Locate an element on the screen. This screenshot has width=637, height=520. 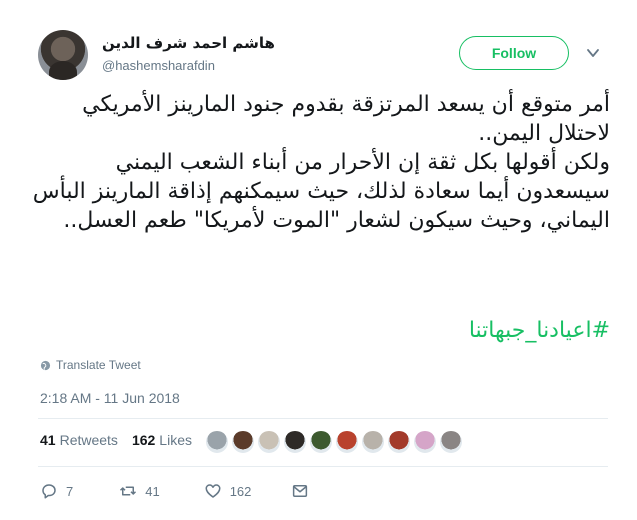
likers-avatars is located at coordinates (334, 442).